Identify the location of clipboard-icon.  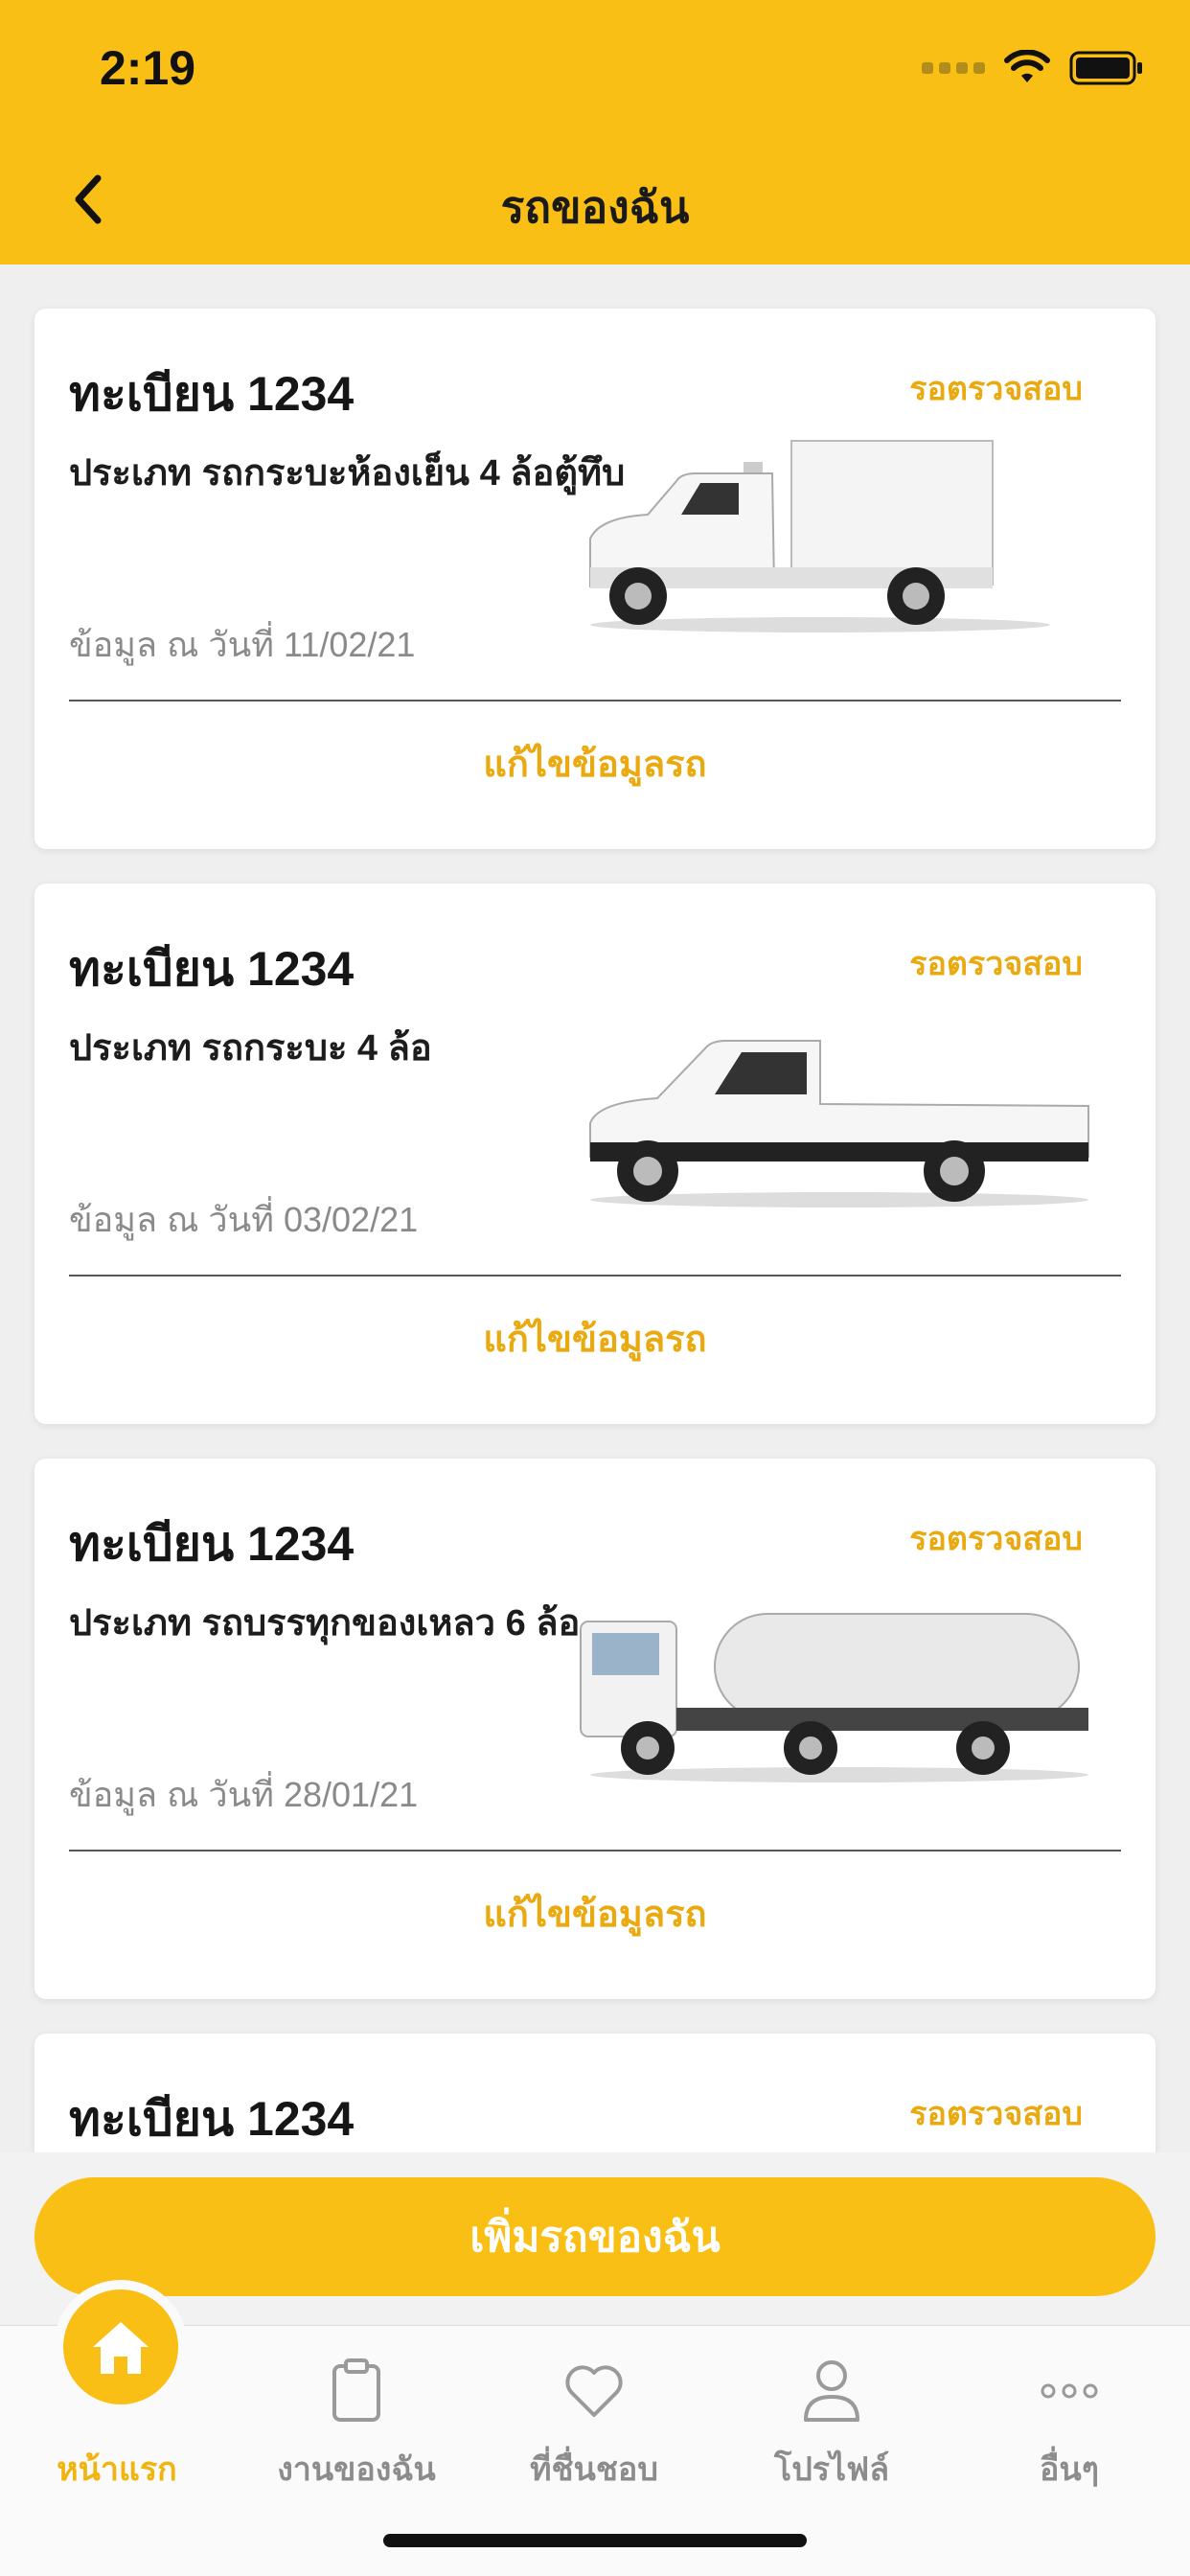
(357, 2391).